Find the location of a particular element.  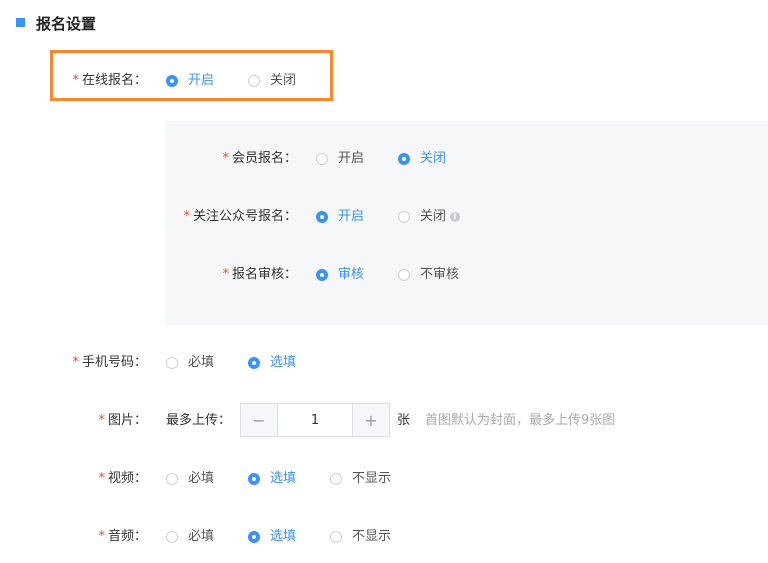

video-hidden-radio: 不显示 is located at coordinates (360, 479).